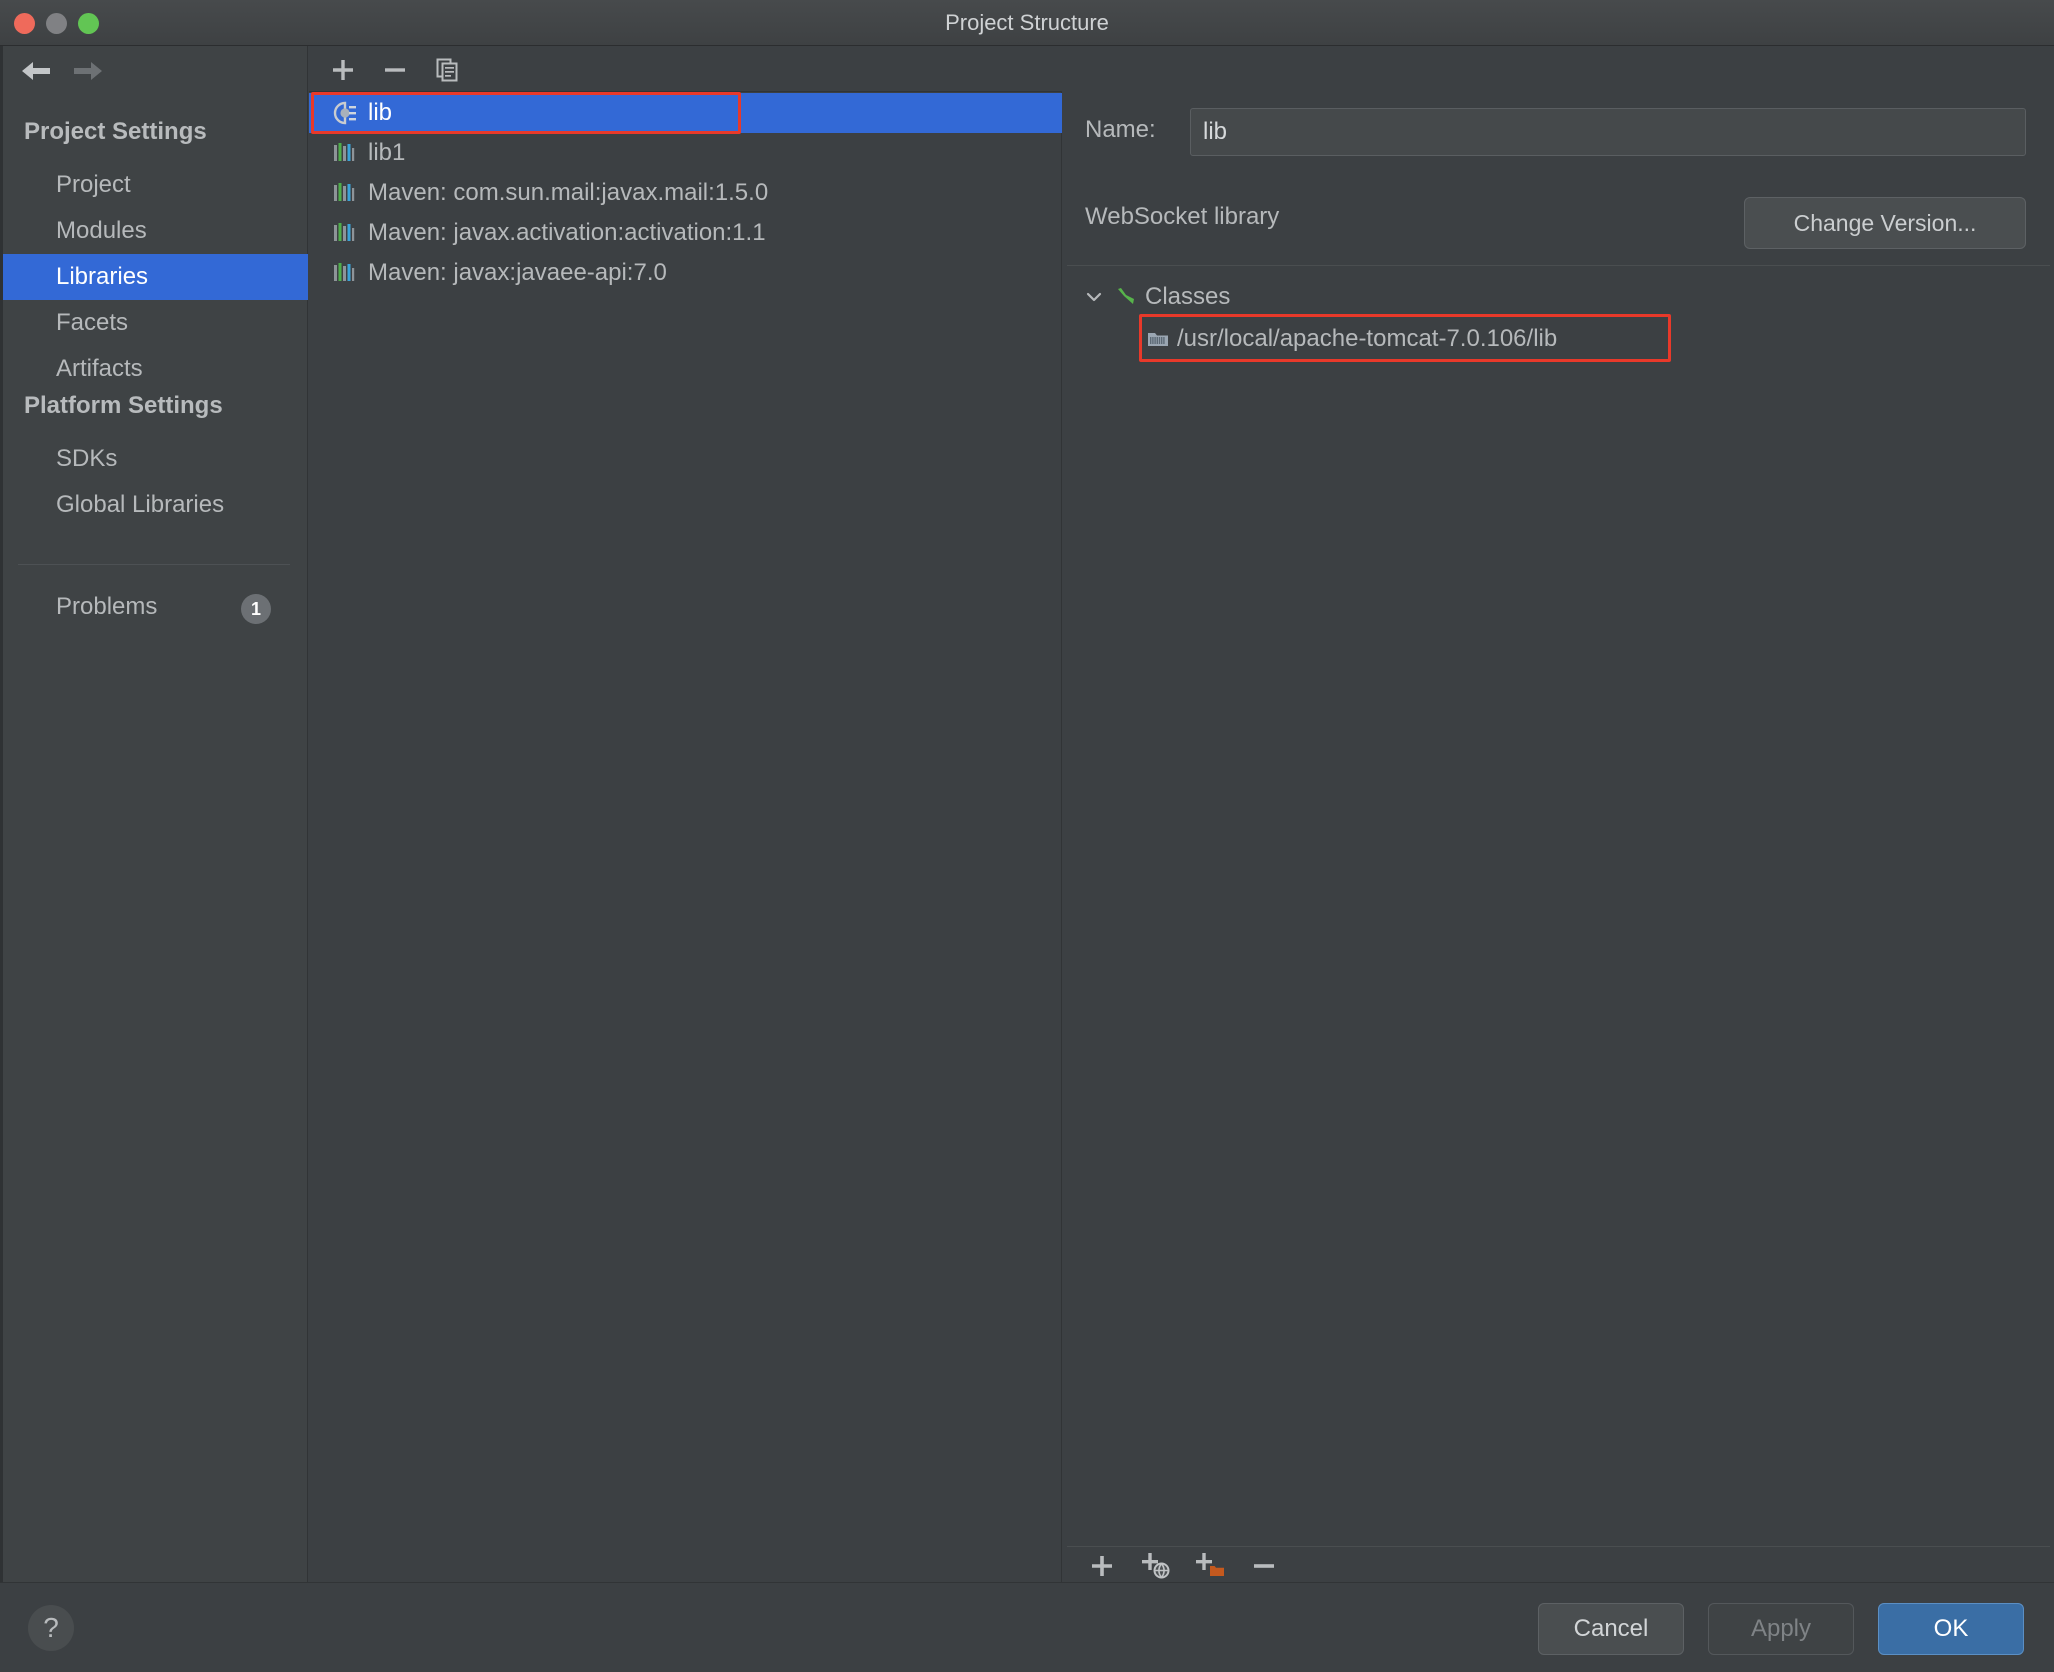 This screenshot has width=2054, height=1672. I want to click on libraries-toolbar, so click(685, 69).